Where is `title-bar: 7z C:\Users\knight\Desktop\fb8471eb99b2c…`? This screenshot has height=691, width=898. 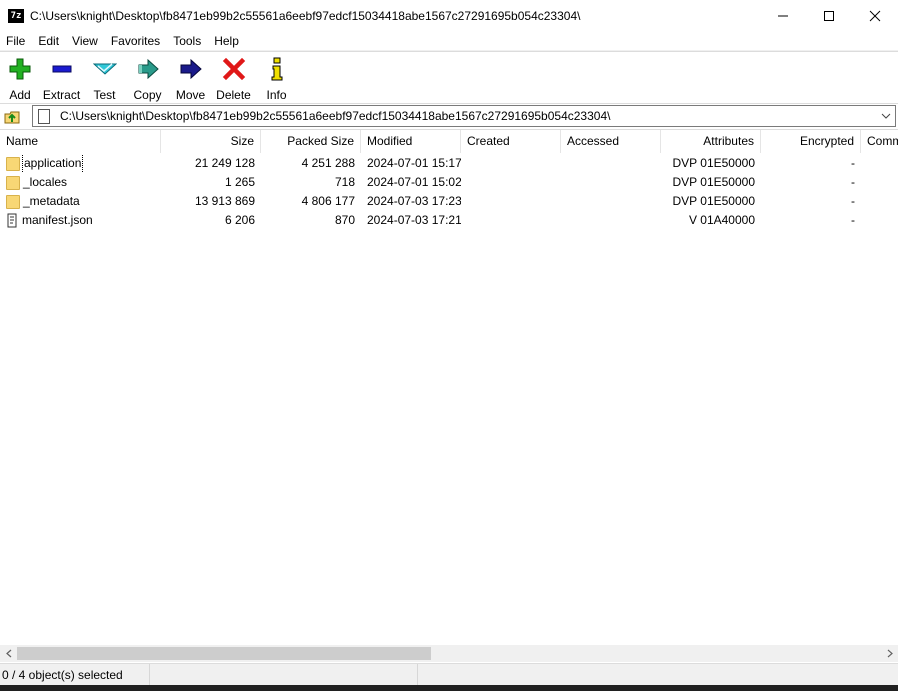
title-bar: 7z C:\Users\knight\Desktop\fb8471eb99b2c… is located at coordinates (449, 15).